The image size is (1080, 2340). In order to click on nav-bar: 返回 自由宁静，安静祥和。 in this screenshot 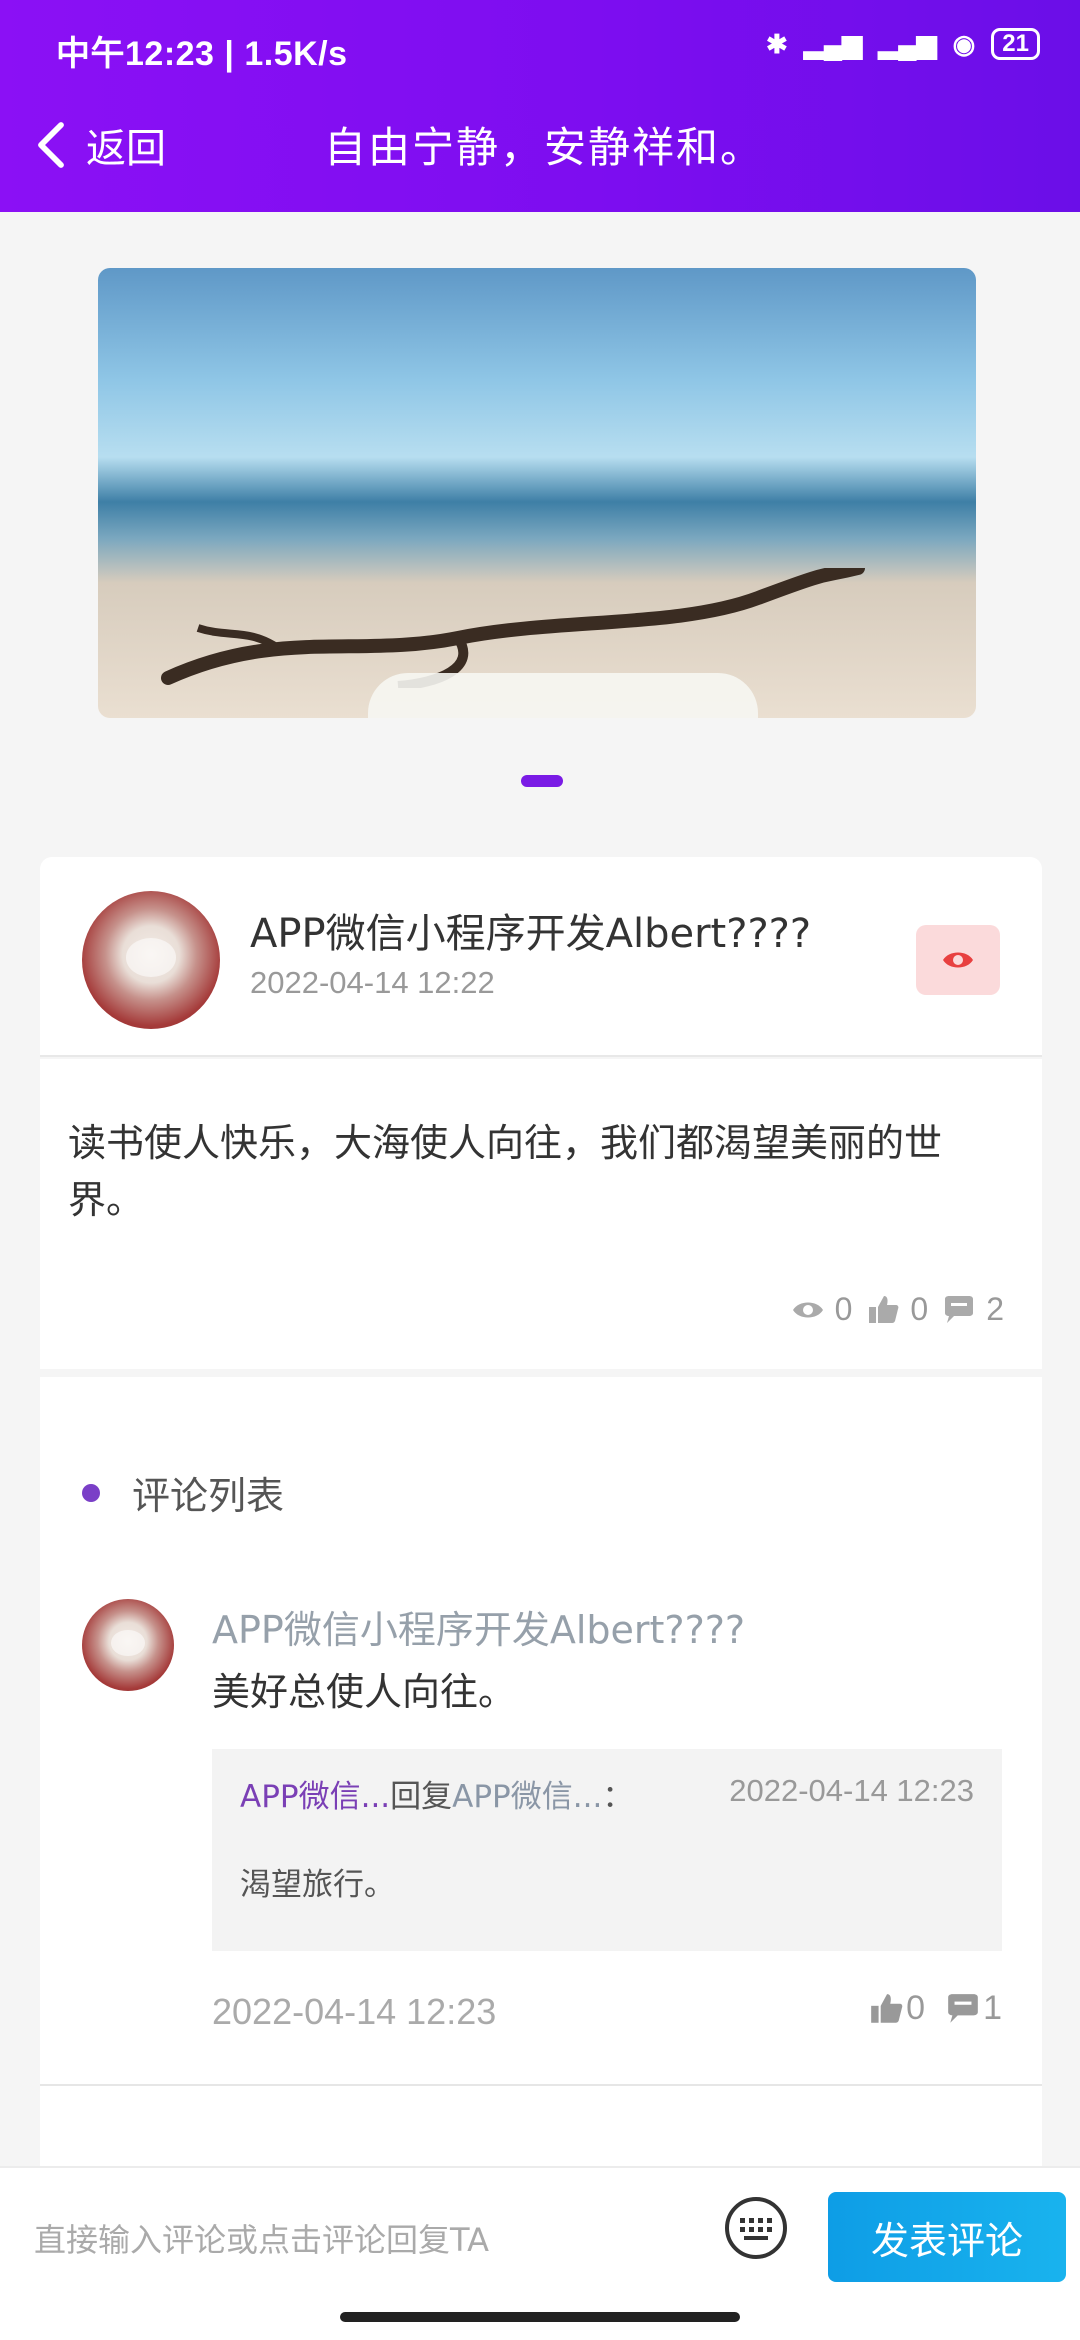, I will do `click(540, 154)`.